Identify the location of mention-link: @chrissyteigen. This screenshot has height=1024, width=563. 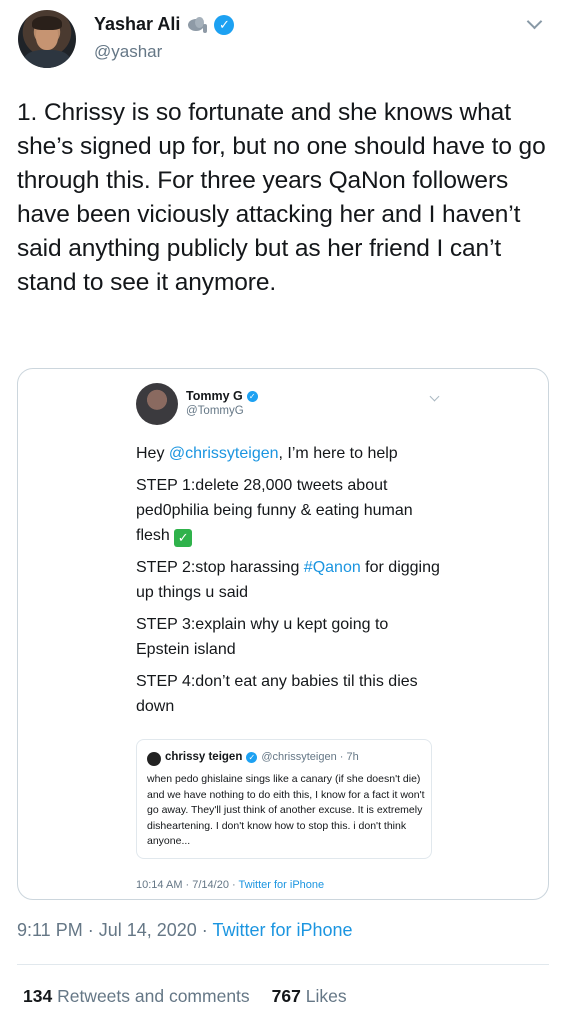
(223, 453).